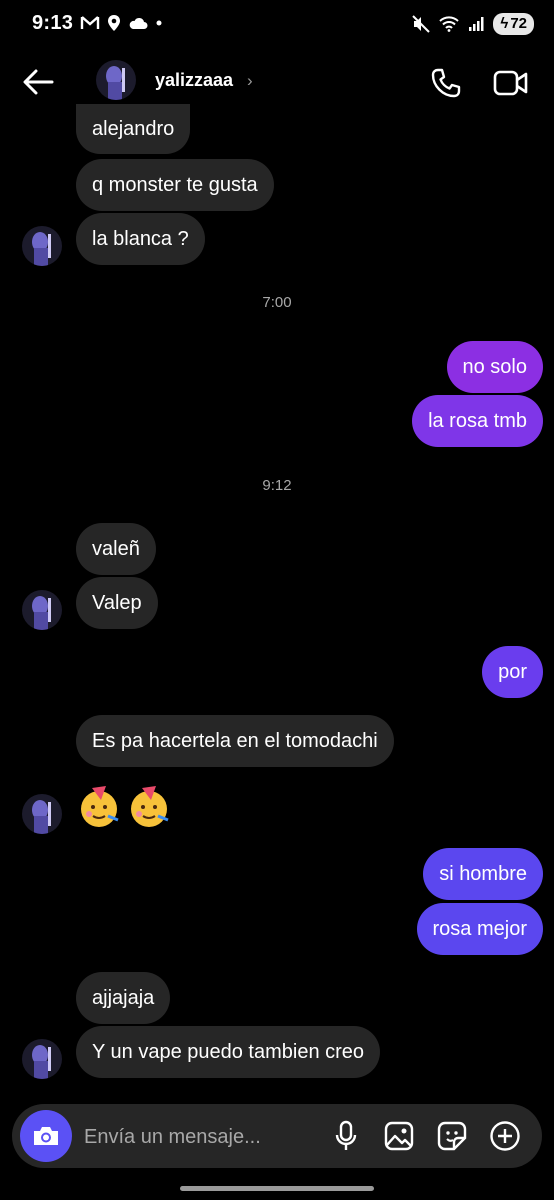  I want to click on chevron-right-icon: ›, so click(250, 81).